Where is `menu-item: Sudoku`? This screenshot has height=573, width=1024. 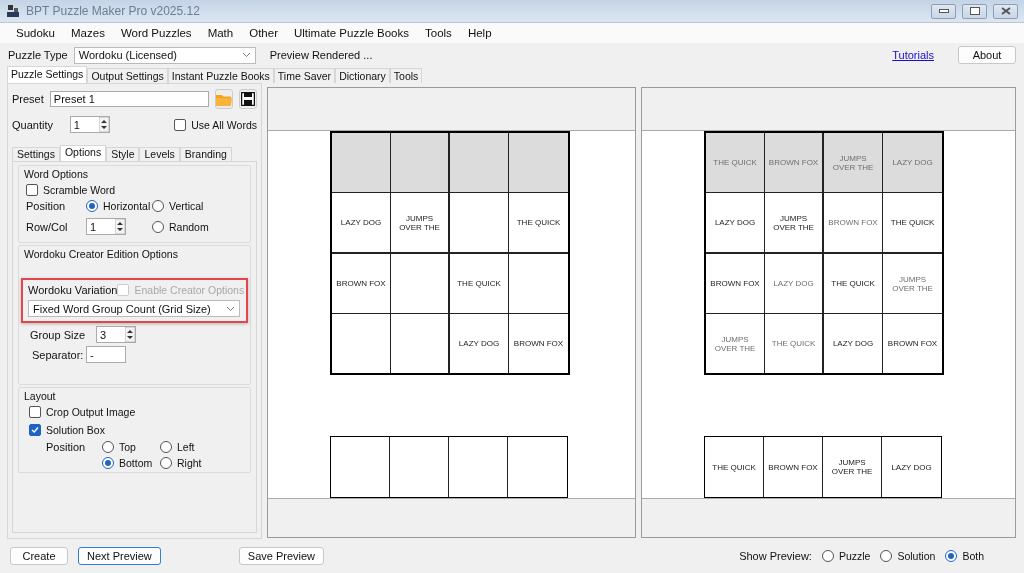 menu-item: Sudoku is located at coordinates (35, 33).